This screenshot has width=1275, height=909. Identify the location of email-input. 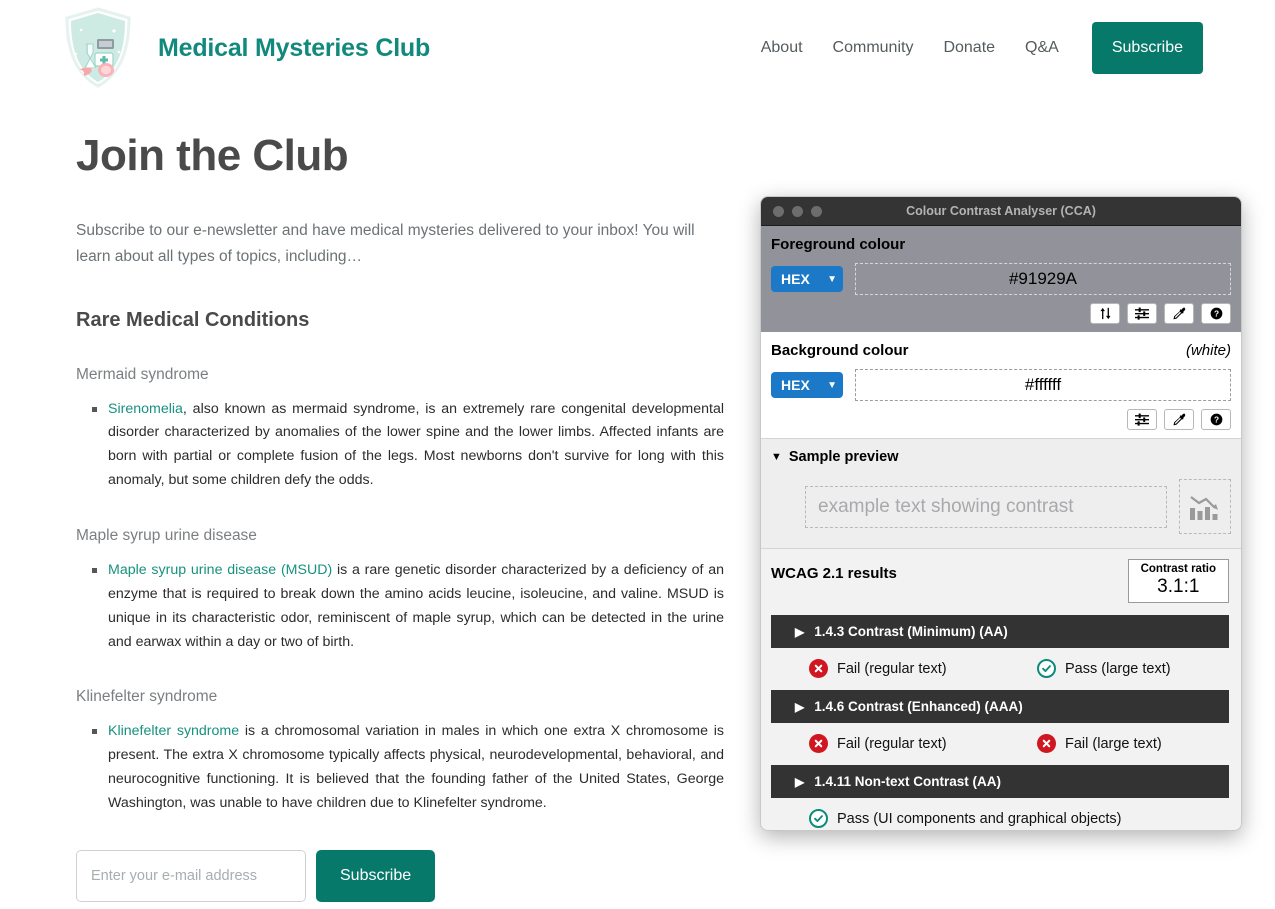
(191, 875).